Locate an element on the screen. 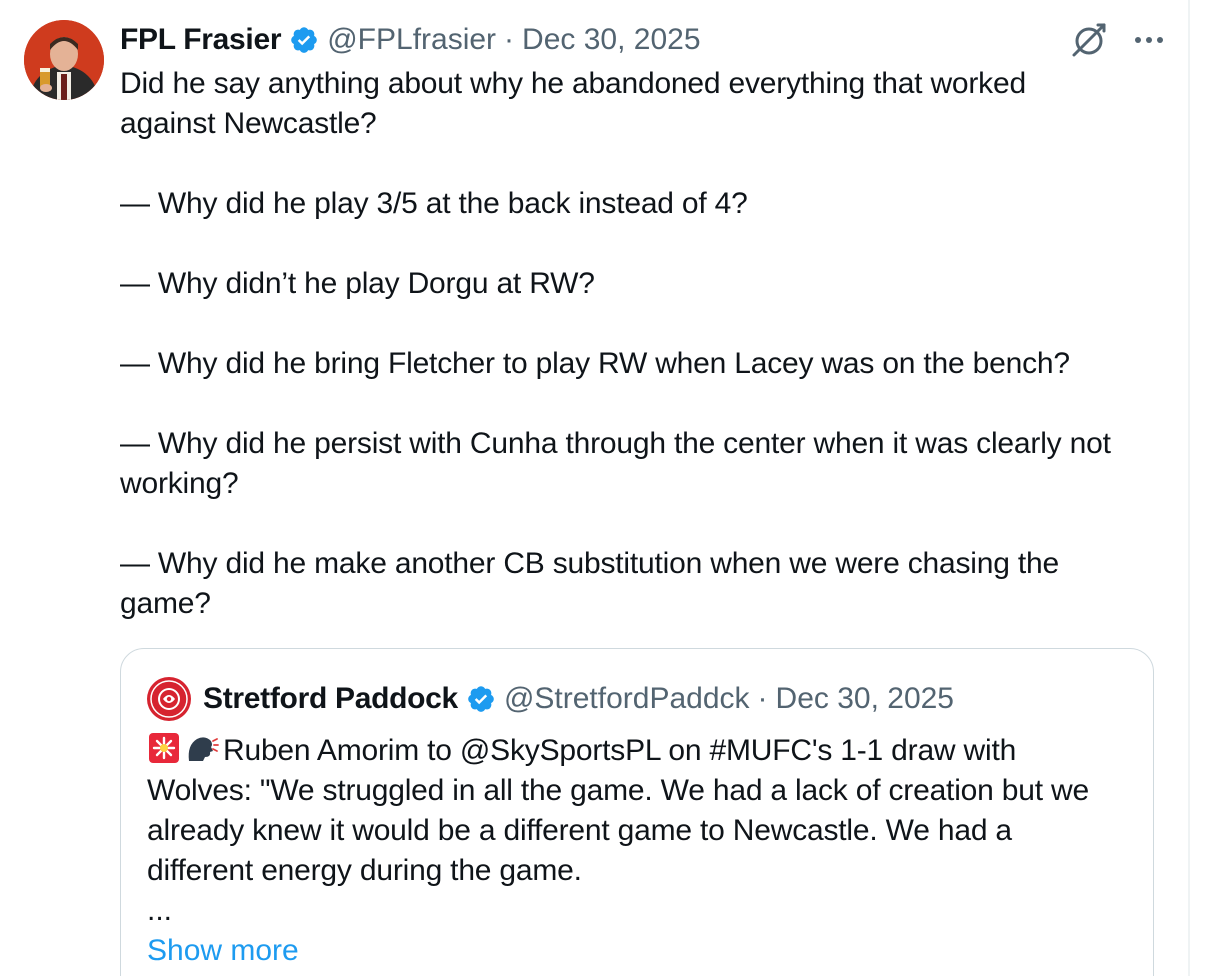  more-icon is located at coordinates (1149, 40).